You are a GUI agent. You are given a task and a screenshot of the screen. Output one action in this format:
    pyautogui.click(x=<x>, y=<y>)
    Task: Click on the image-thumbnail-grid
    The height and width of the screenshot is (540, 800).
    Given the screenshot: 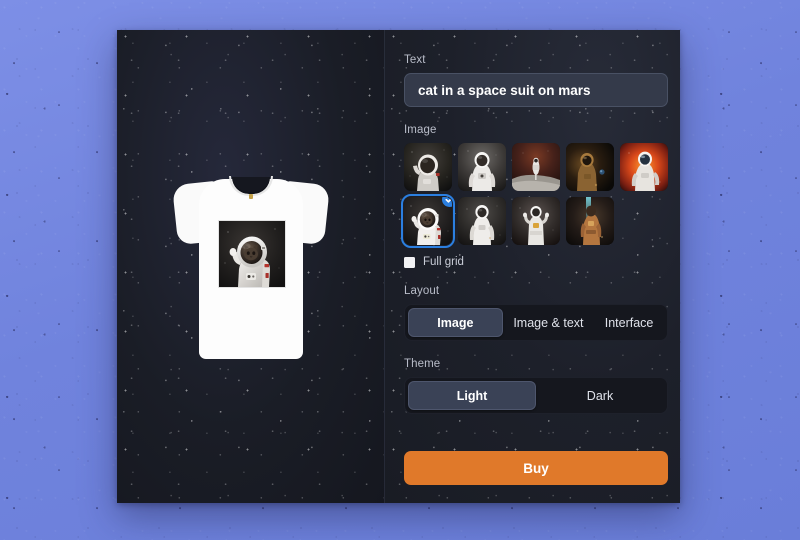 What is the action you would take?
    pyautogui.click(x=534, y=195)
    